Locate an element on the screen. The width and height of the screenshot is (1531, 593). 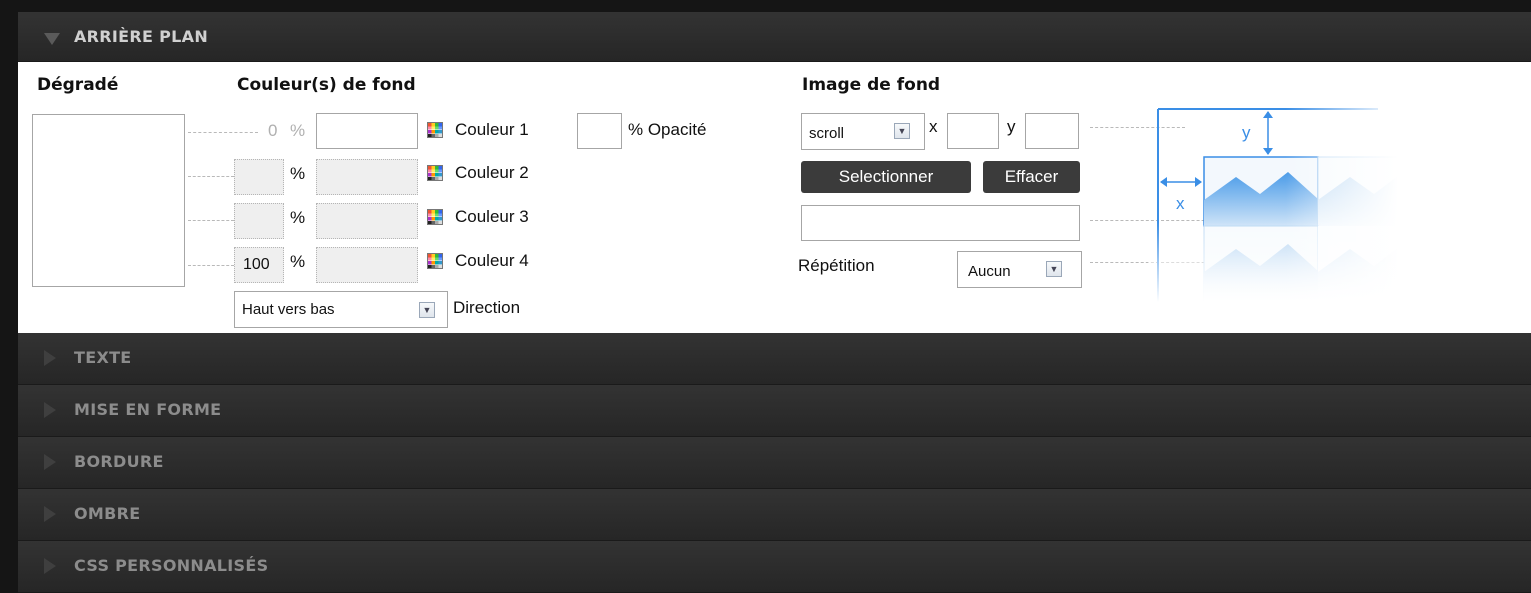
repeat-value: Aucun is located at coordinates (989, 271).